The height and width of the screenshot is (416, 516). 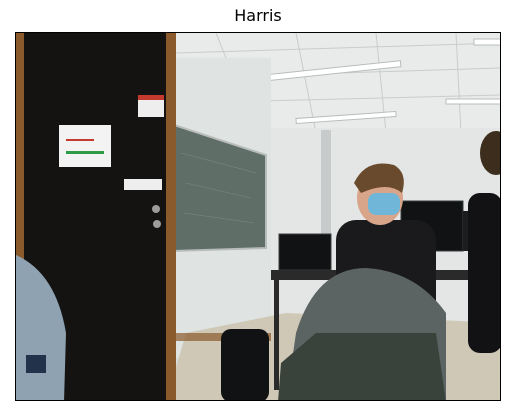 I want to click on monitor, so click(x=305, y=252).